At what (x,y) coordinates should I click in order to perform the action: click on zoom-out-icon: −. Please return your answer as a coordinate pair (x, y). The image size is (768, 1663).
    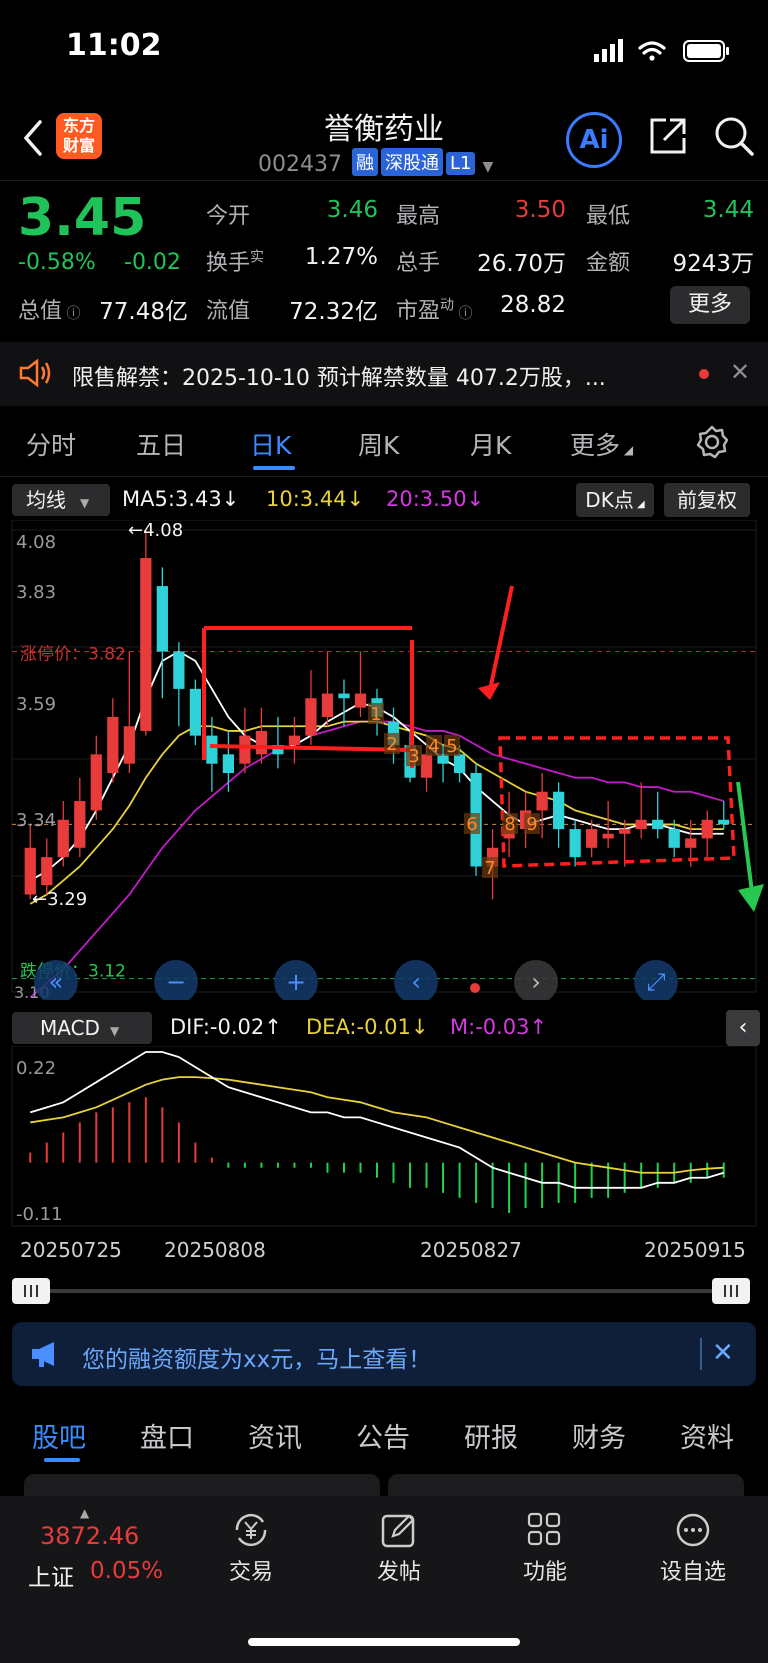
    Looking at the image, I should click on (176, 980).